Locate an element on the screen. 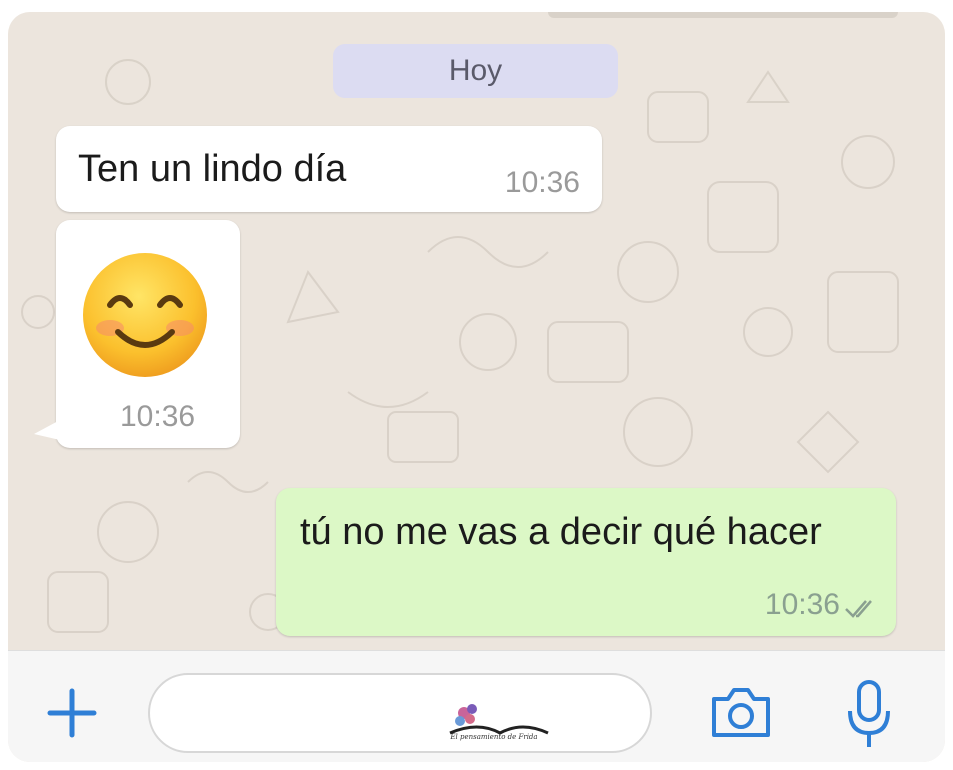 This screenshot has width=953, height=770. message-bubble-incoming-emoji: 10:36 is located at coordinates (137, 334).